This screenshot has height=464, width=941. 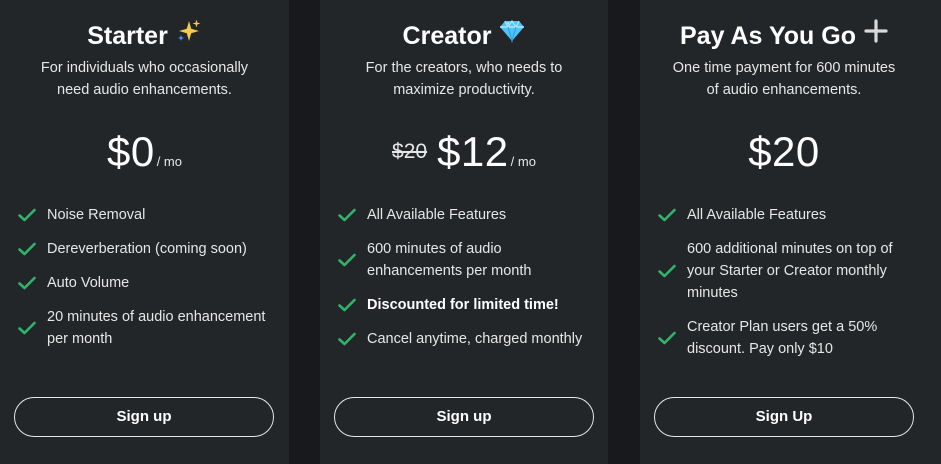 I want to click on plan-title: Starter, so click(x=144, y=36).